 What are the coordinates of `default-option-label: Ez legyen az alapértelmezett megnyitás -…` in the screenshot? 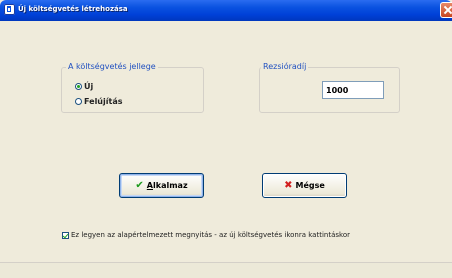 It's located at (210, 235).